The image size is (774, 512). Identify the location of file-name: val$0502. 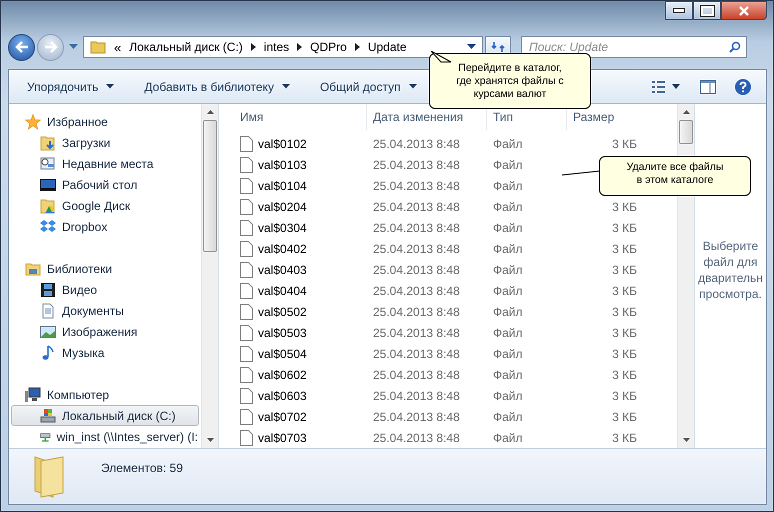
(282, 311).